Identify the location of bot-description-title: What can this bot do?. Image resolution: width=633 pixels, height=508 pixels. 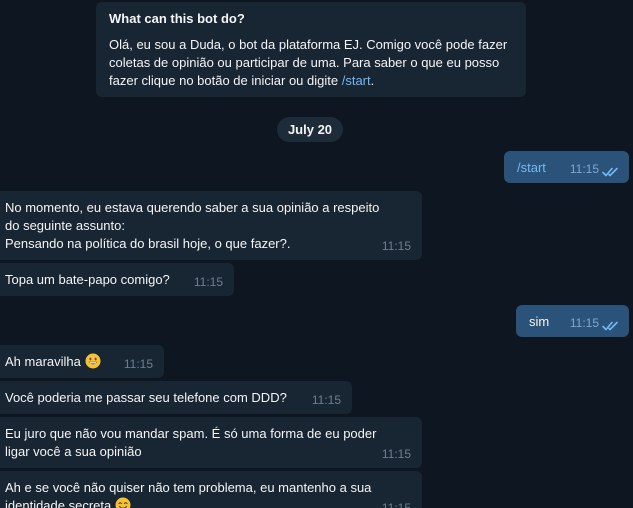
(177, 18).